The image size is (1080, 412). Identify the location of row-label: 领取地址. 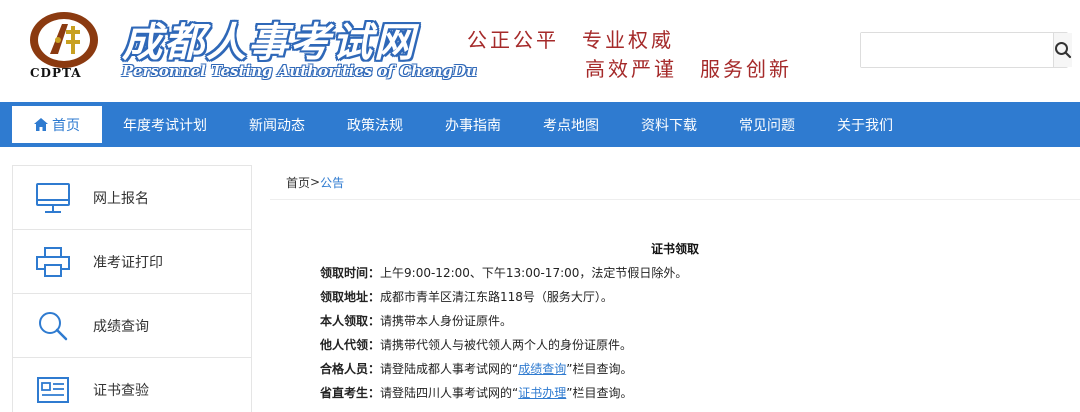
(344, 297).